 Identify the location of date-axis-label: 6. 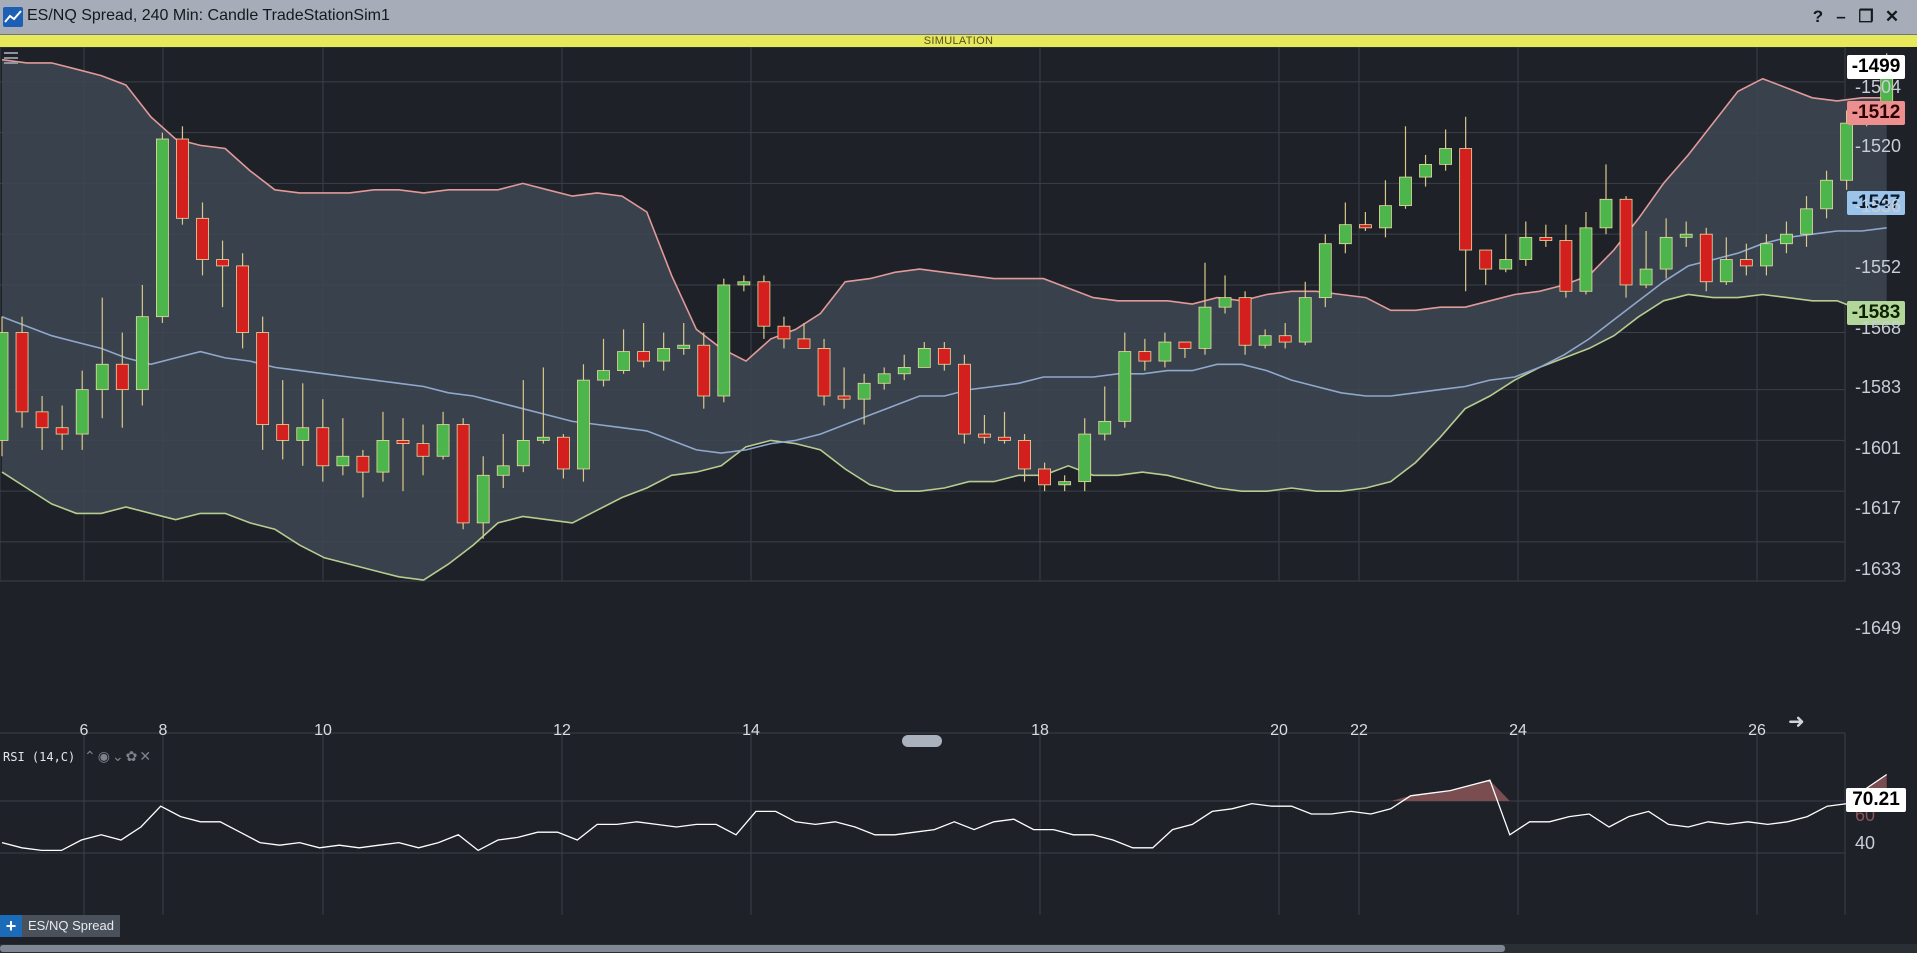
(84, 730).